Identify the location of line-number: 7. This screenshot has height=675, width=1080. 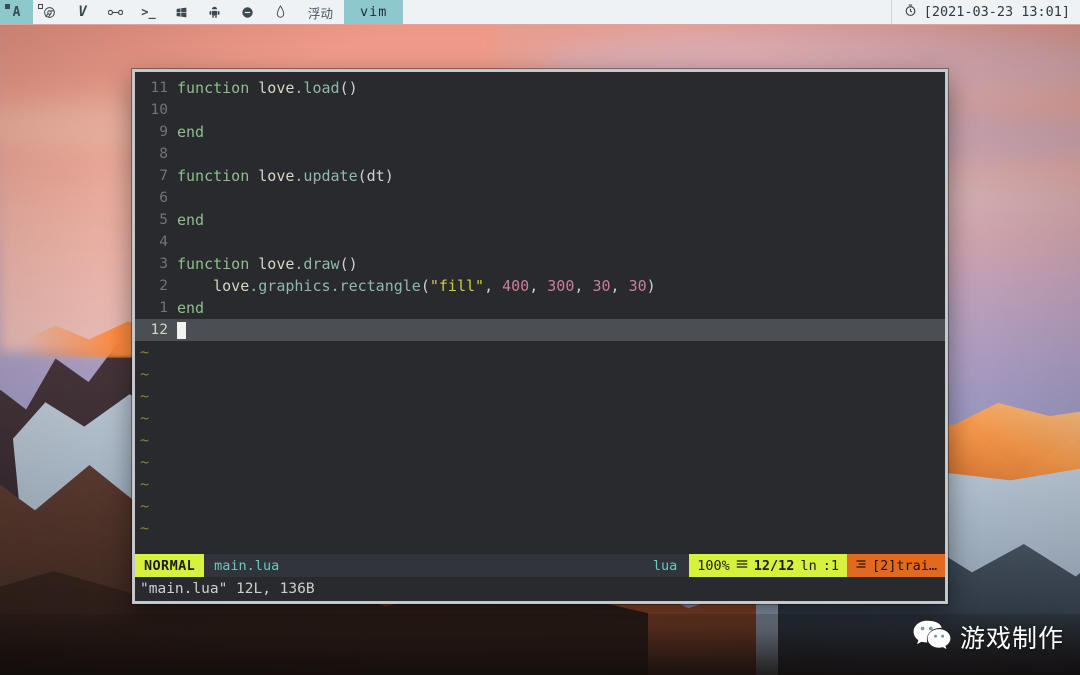
(163, 176).